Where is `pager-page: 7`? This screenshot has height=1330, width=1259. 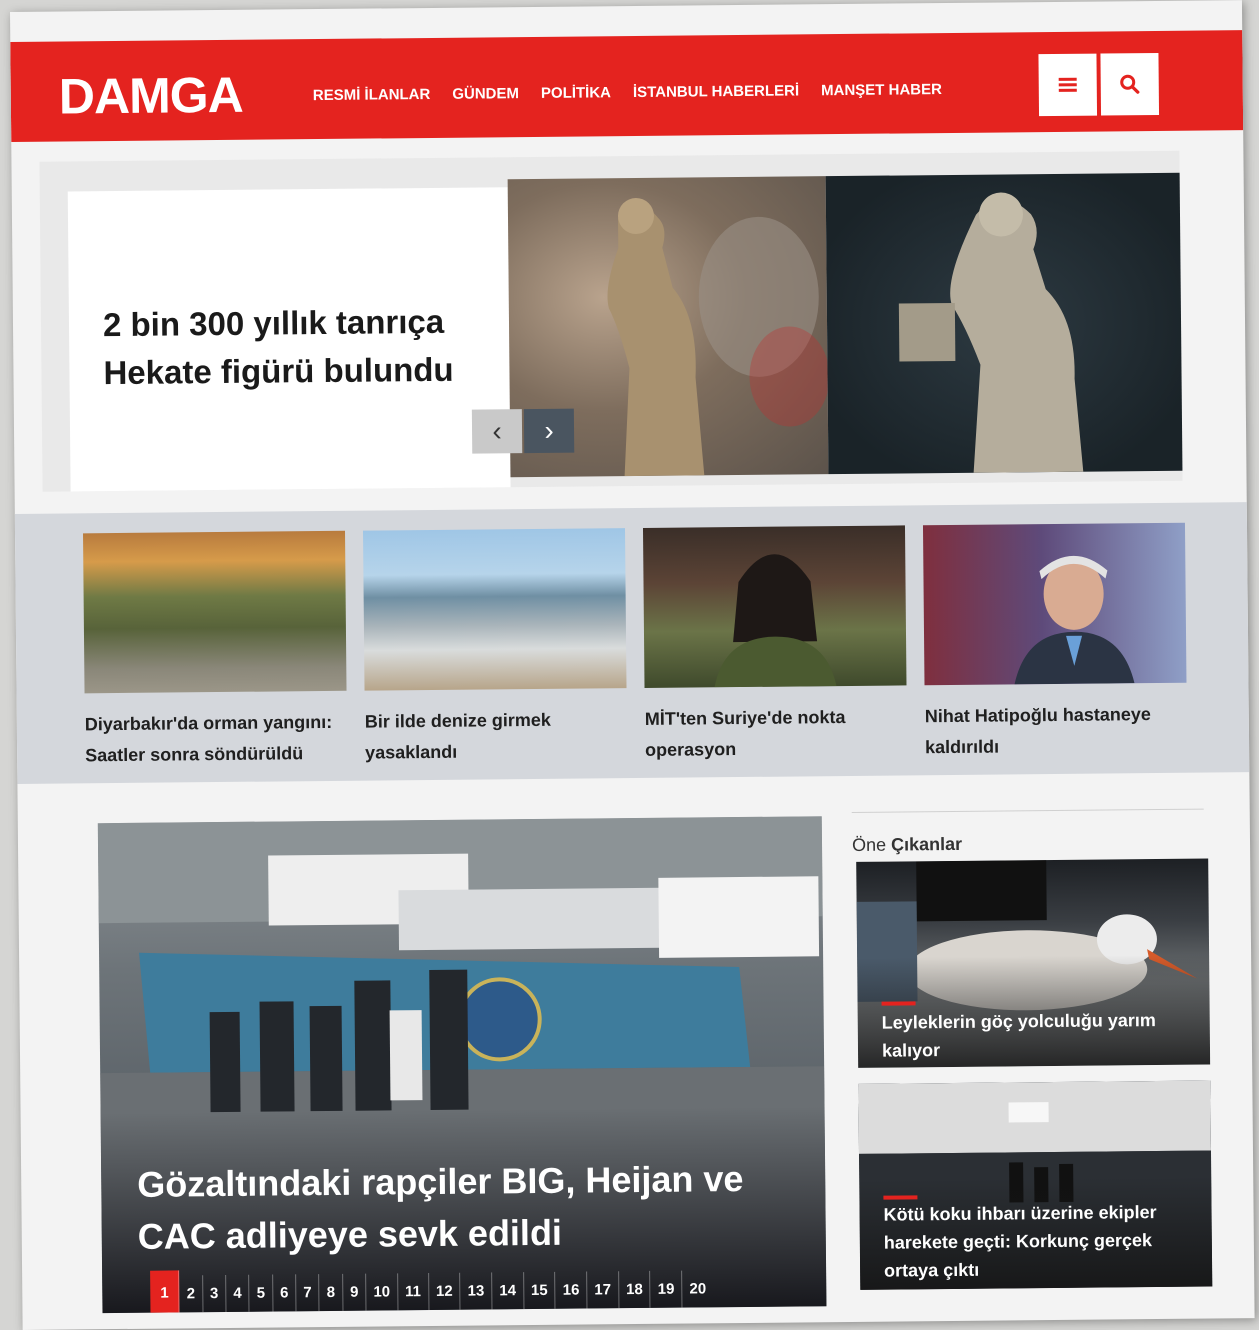
pager-page: 7 is located at coordinates (308, 1293).